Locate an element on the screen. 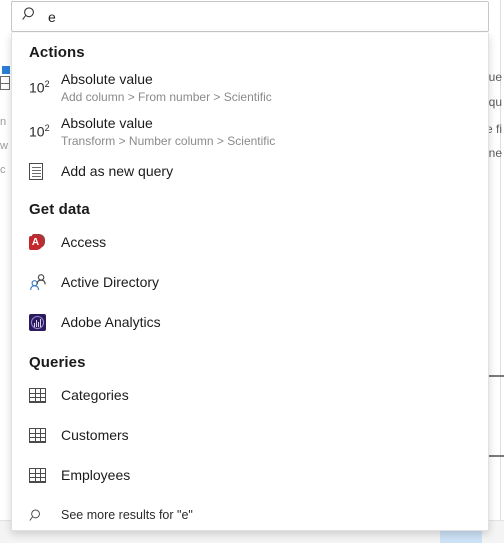 This screenshot has height=543, width=504. result-item-title: Adobe Analytics is located at coordinates (111, 322).